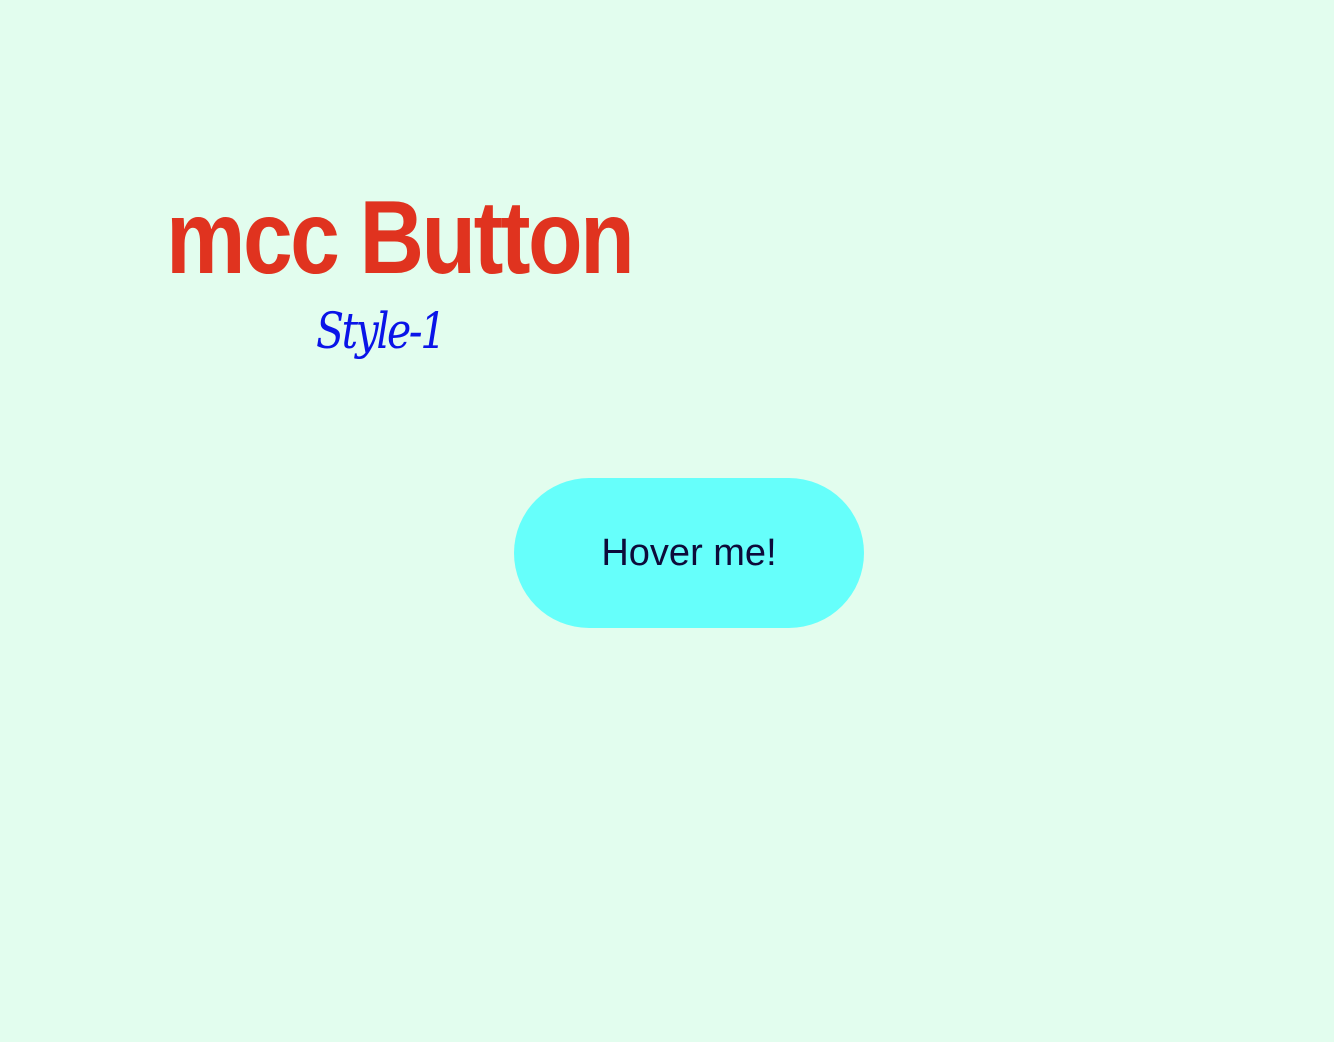 The height and width of the screenshot is (1042, 1334). What do you see at coordinates (381, 331) in the screenshot?
I see `page-subtitle: Style-1` at bounding box center [381, 331].